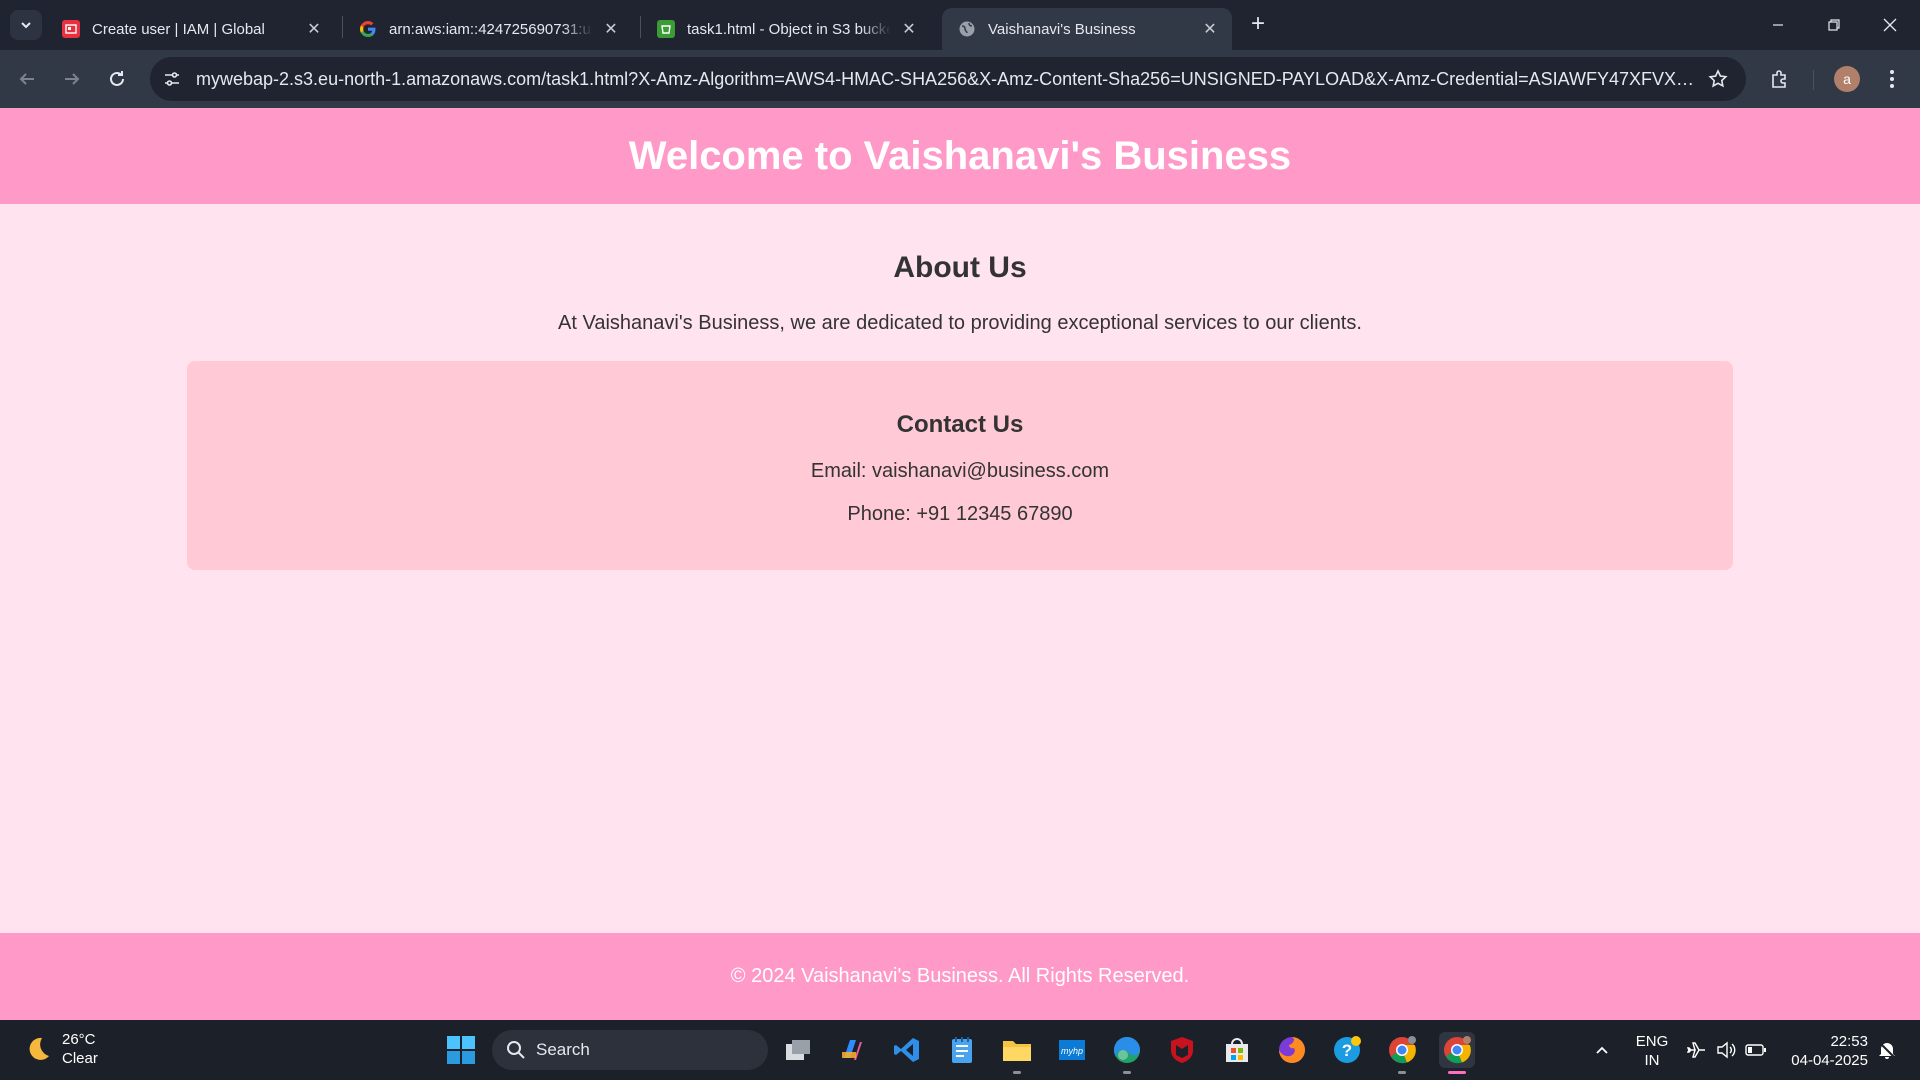 This screenshot has height=1080, width=1920. I want to click on firefox-icon, so click(1292, 1050).